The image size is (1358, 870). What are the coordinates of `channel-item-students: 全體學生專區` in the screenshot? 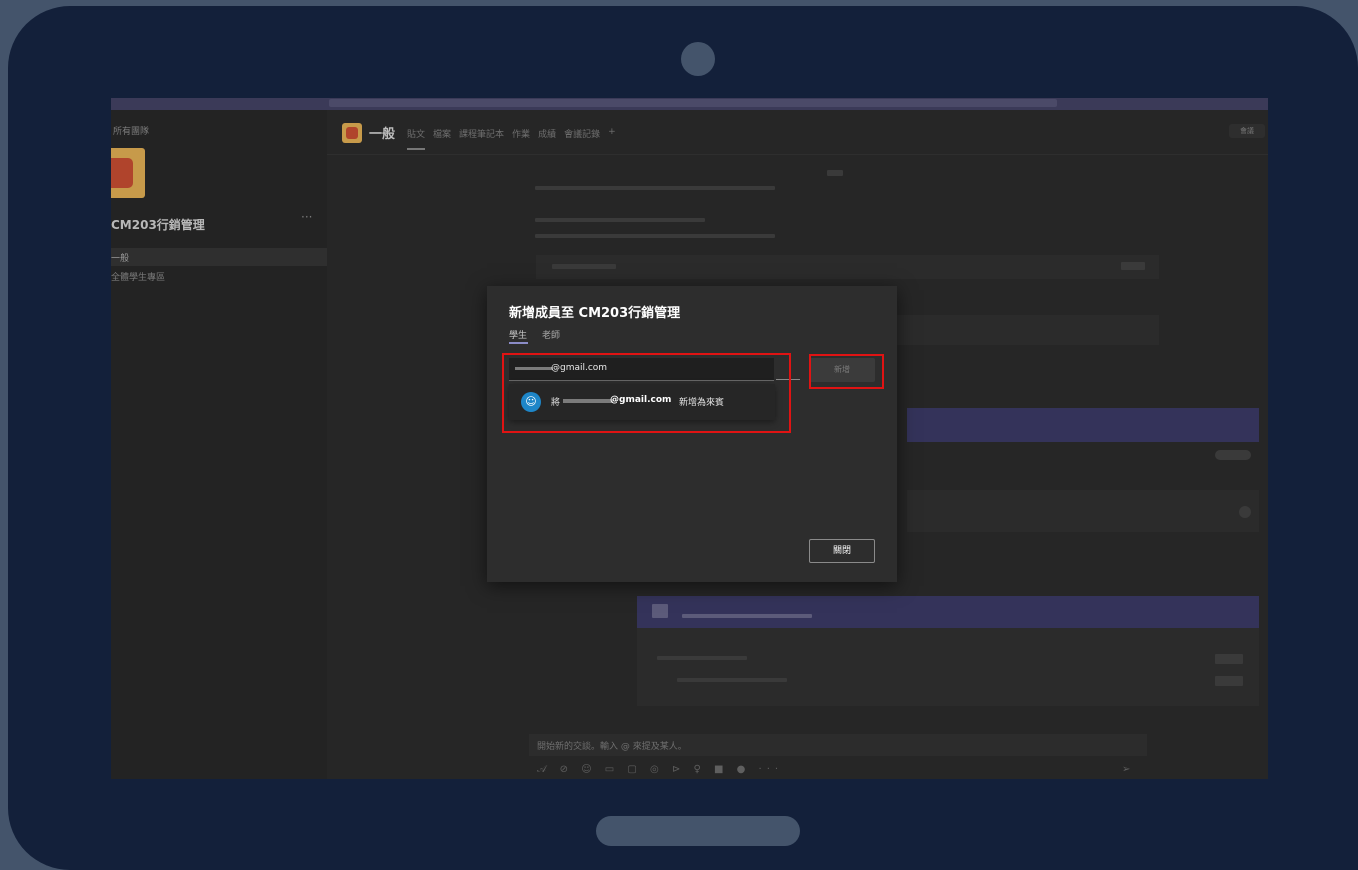 It's located at (138, 276).